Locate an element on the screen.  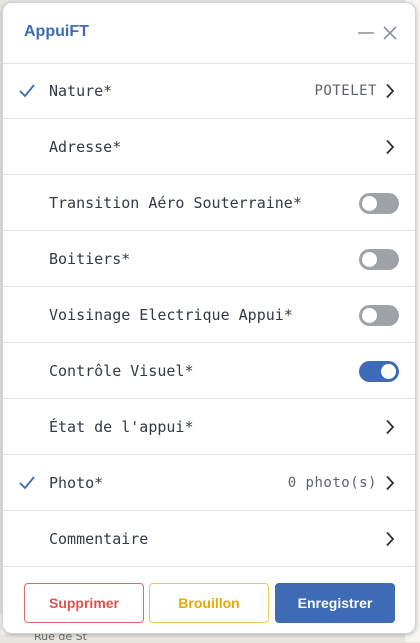
field-row: Photo* 0 photo(s) is located at coordinates (209, 483).